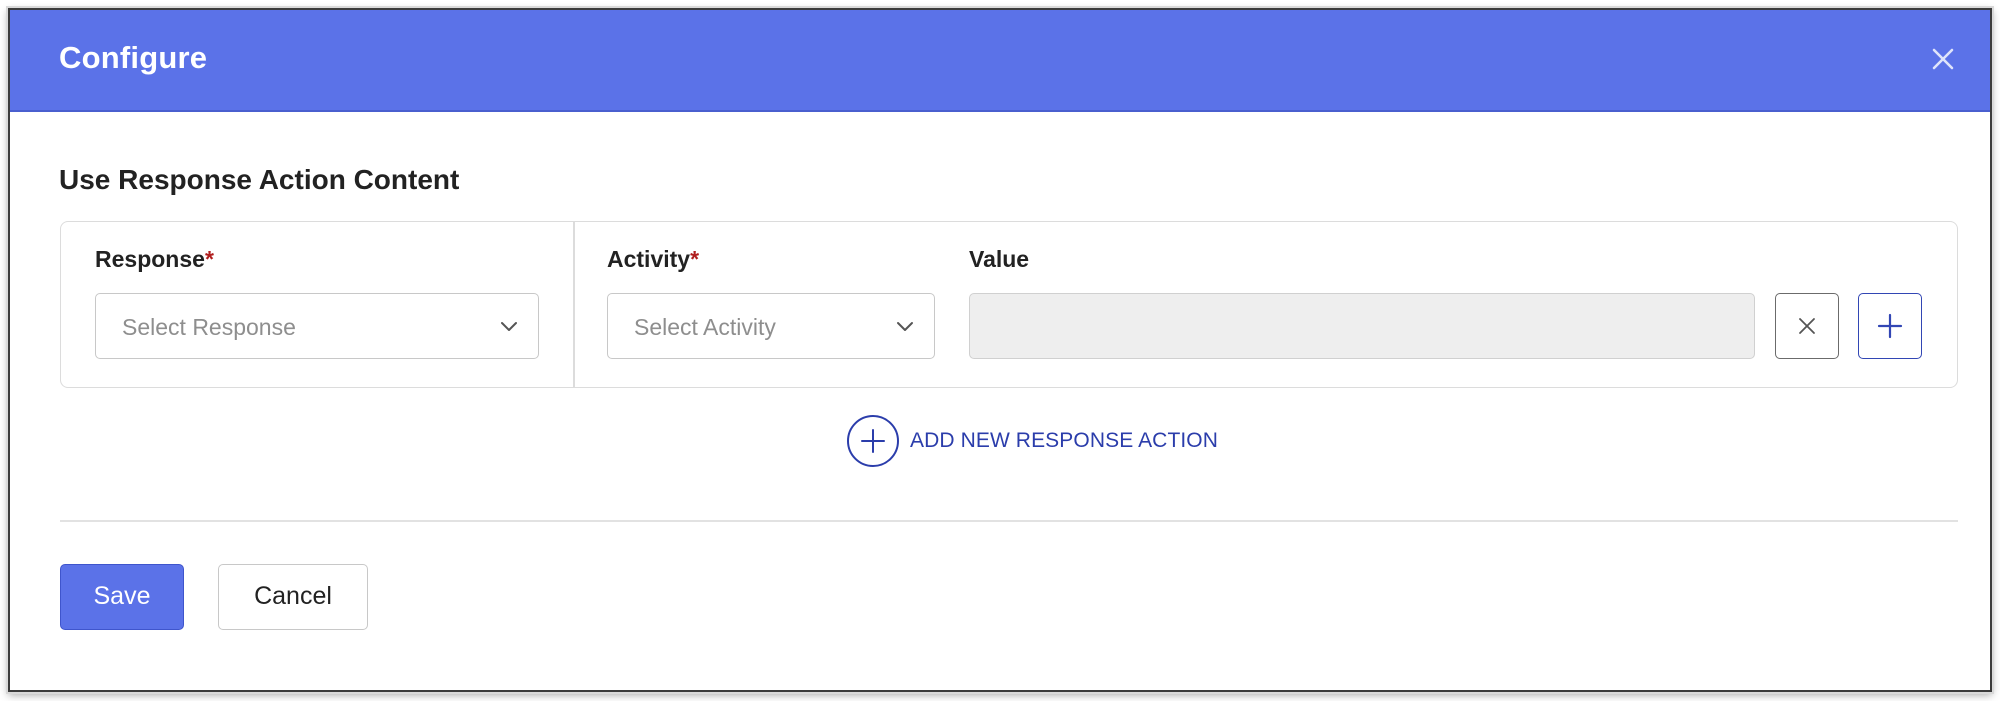 The width and height of the screenshot is (2000, 701). What do you see at coordinates (873, 441) in the screenshot?
I see `plus-circle-icon` at bounding box center [873, 441].